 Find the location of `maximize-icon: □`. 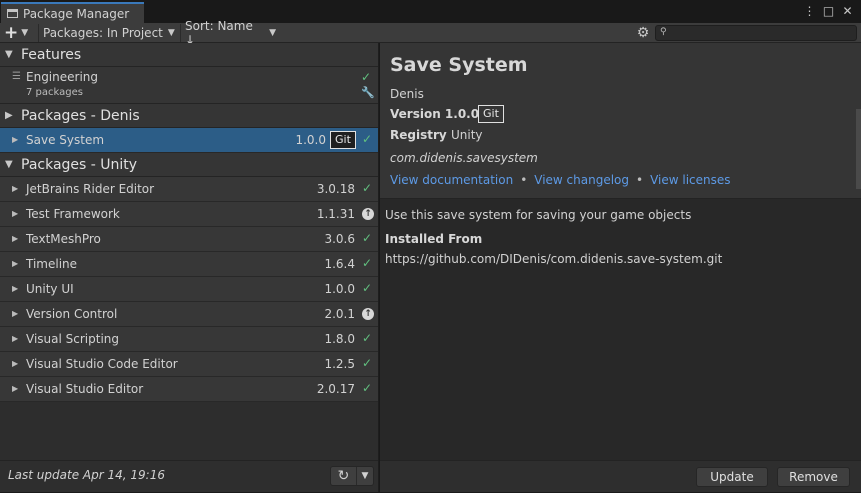

maximize-icon: □ is located at coordinates (828, 11).